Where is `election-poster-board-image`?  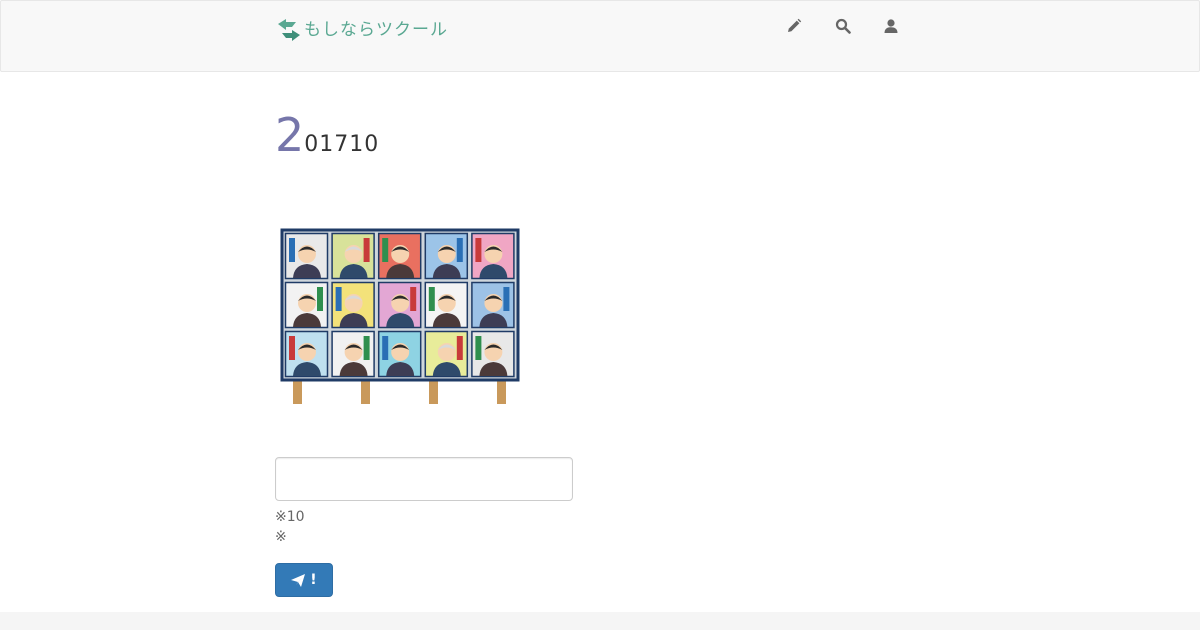
election-poster-board-image is located at coordinates (400, 316).